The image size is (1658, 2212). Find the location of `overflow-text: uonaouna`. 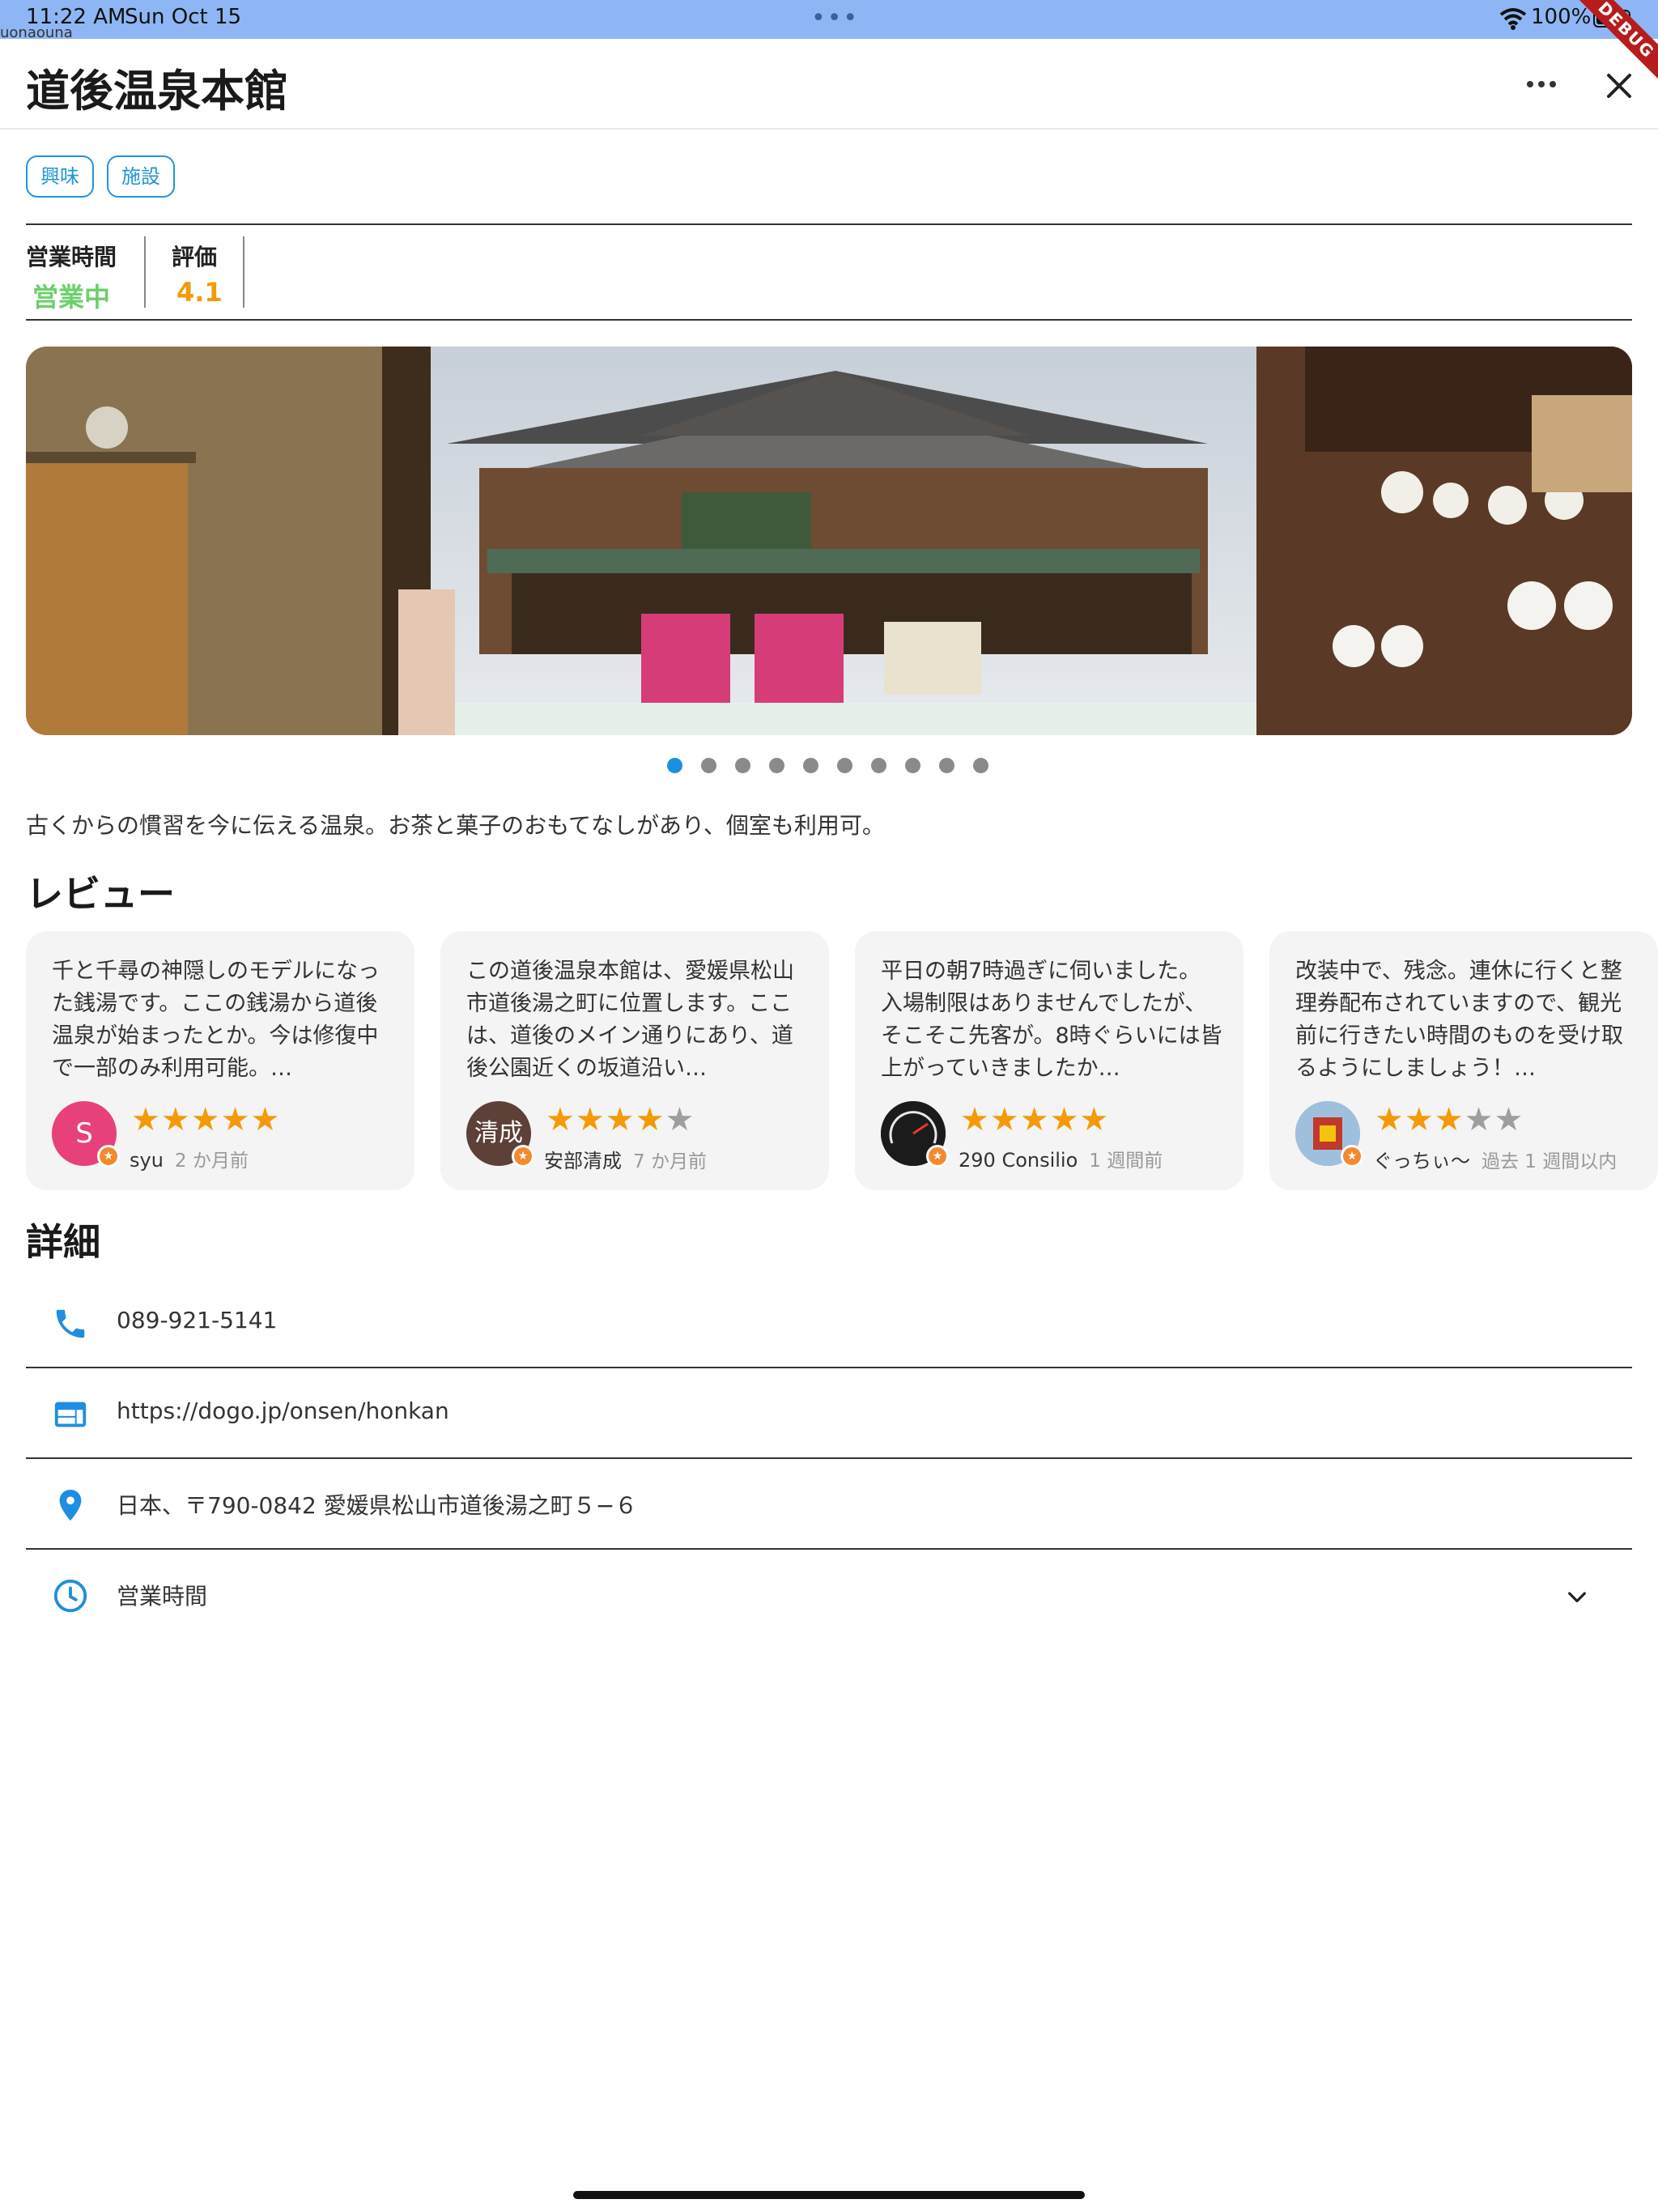

overflow-text: uonaouna is located at coordinates (36, 32).